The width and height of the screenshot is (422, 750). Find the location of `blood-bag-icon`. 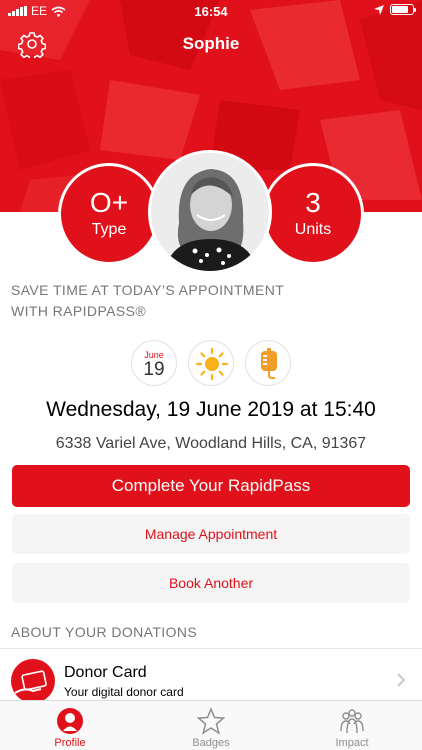

blood-bag-icon is located at coordinates (268, 363).